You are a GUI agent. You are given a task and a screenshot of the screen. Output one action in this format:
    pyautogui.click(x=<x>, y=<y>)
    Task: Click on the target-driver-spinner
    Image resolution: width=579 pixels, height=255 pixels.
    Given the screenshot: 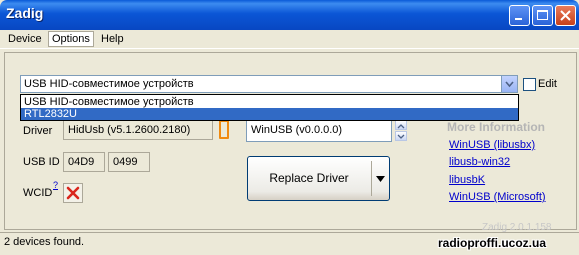 What is the action you would take?
    pyautogui.click(x=401, y=131)
    